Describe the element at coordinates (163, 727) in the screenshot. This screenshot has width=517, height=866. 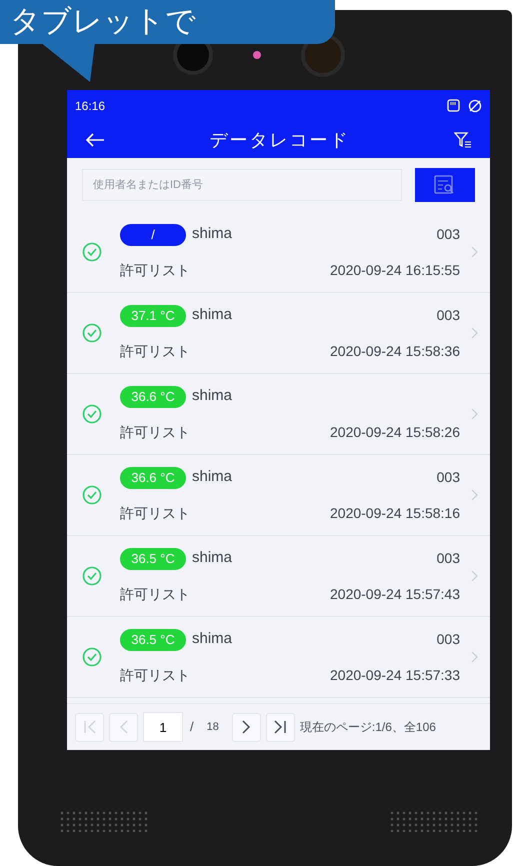
I see `page-number-field: 1` at that location.